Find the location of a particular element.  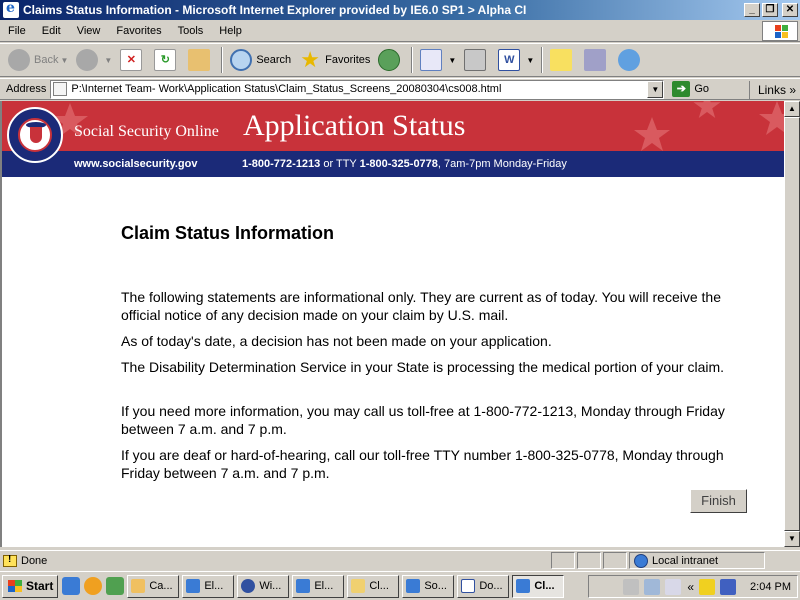

home-icon is located at coordinates (199, 60).